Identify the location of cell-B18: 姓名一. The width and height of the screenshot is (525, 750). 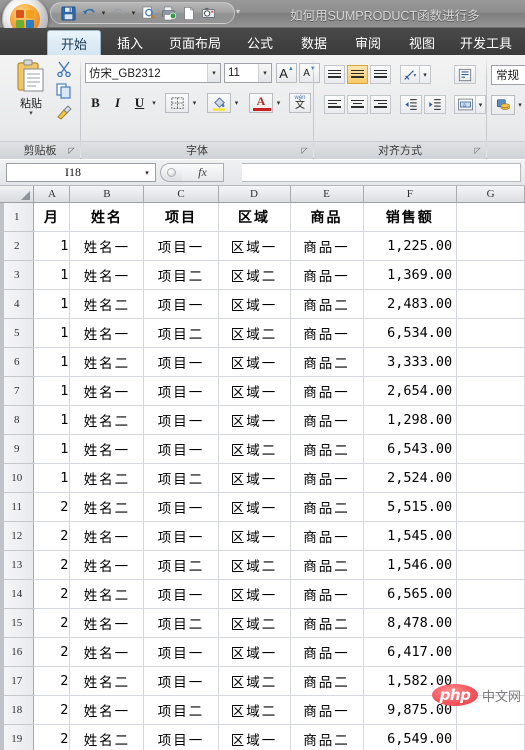
(107, 710).